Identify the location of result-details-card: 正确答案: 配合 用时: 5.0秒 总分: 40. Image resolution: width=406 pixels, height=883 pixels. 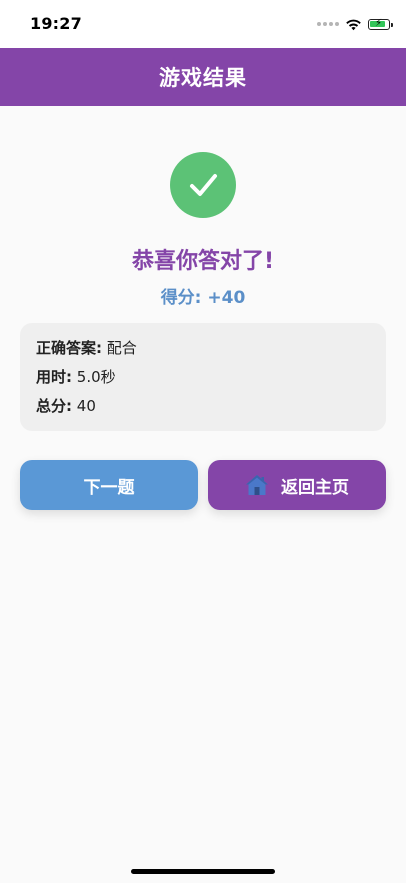
(203, 377).